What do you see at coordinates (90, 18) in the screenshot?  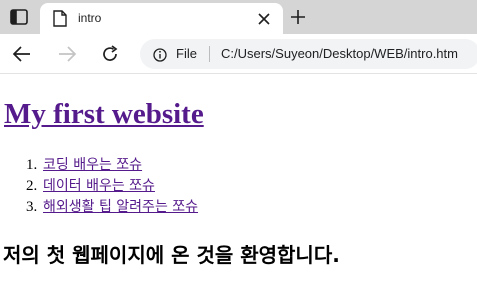 I see `tab-title: intro` at bounding box center [90, 18].